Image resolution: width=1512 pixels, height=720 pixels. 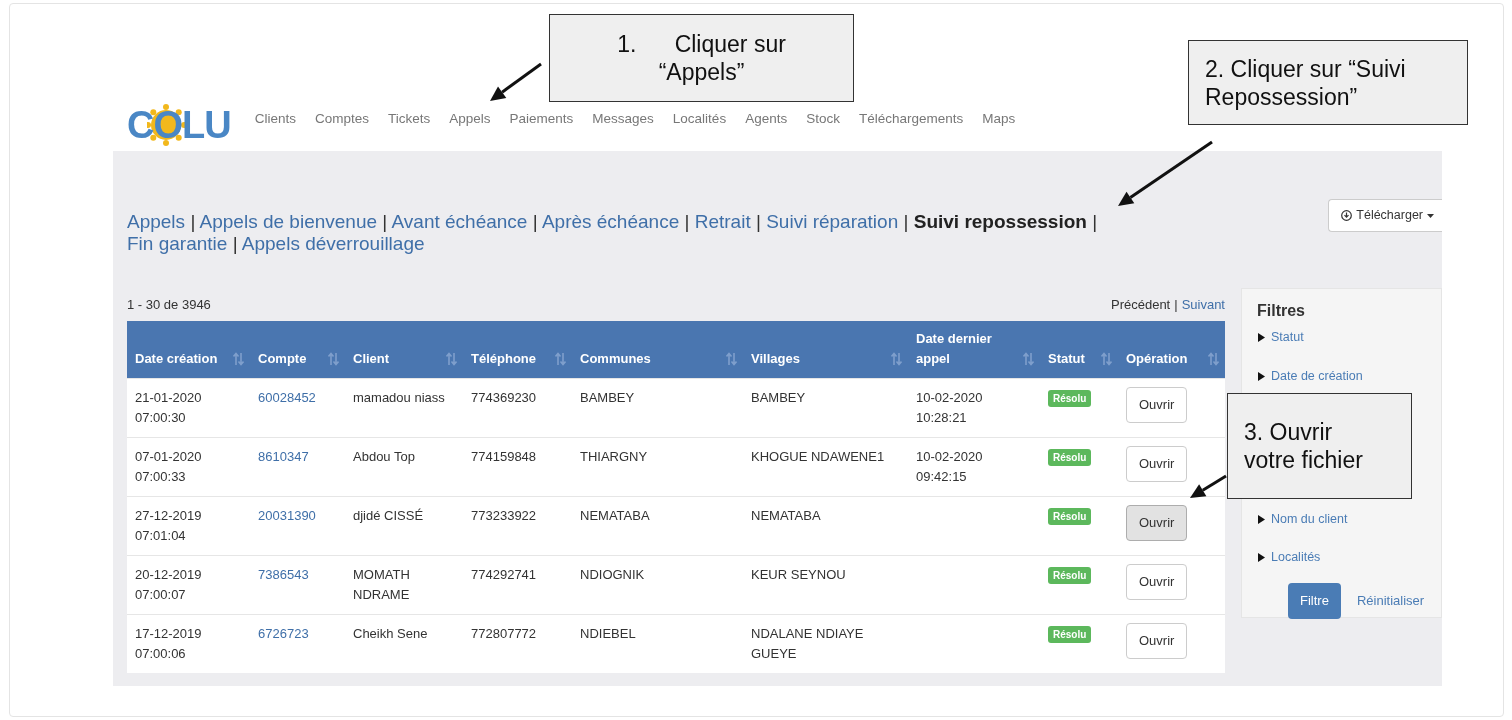 What do you see at coordinates (517, 643) in the screenshot?
I see `table-cell: 772807772` at bounding box center [517, 643].